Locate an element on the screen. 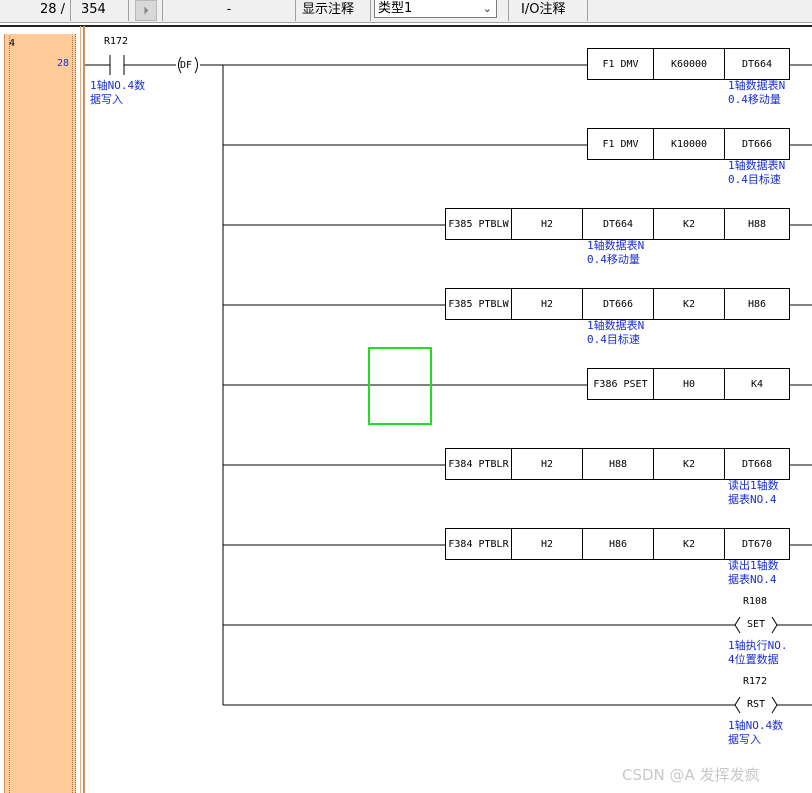 Image resolution: width=812 pixels, height=793 pixels. contact-comment: 1轴NO.4数 据写入 is located at coordinates (117, 93).